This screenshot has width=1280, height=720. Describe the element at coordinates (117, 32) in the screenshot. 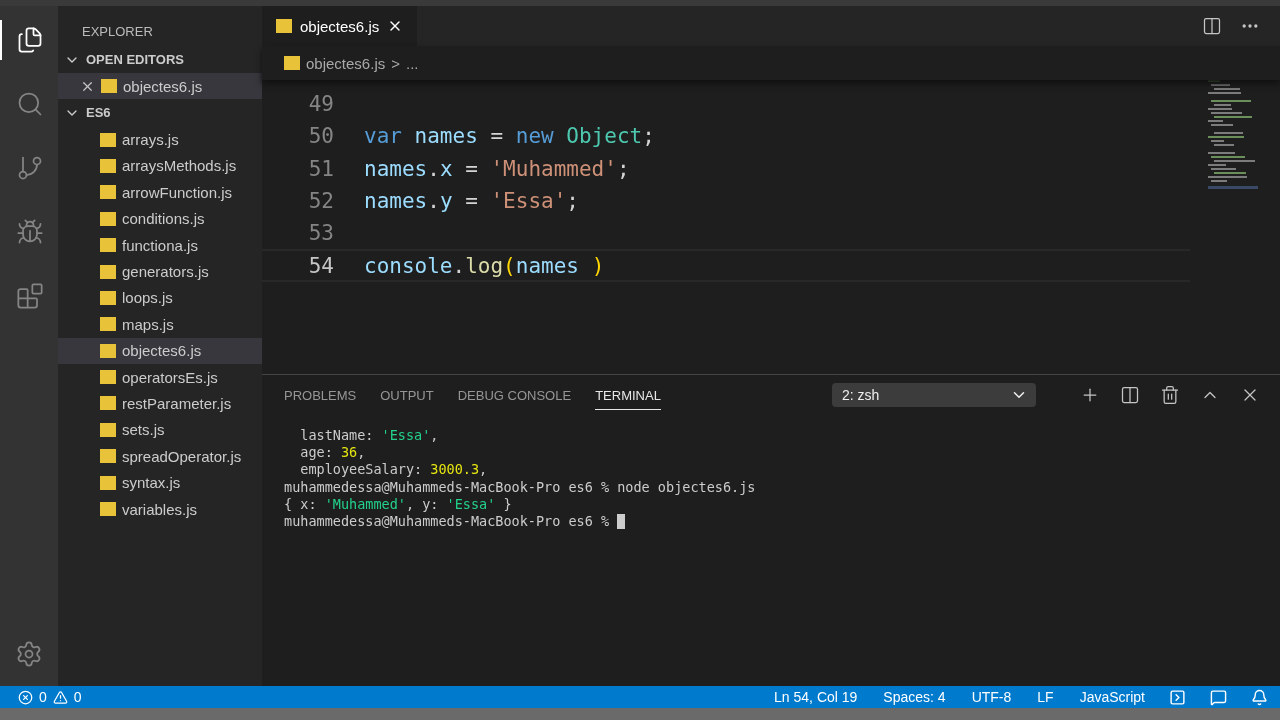

I see `sidebar-title: EXPLORER` at that location.